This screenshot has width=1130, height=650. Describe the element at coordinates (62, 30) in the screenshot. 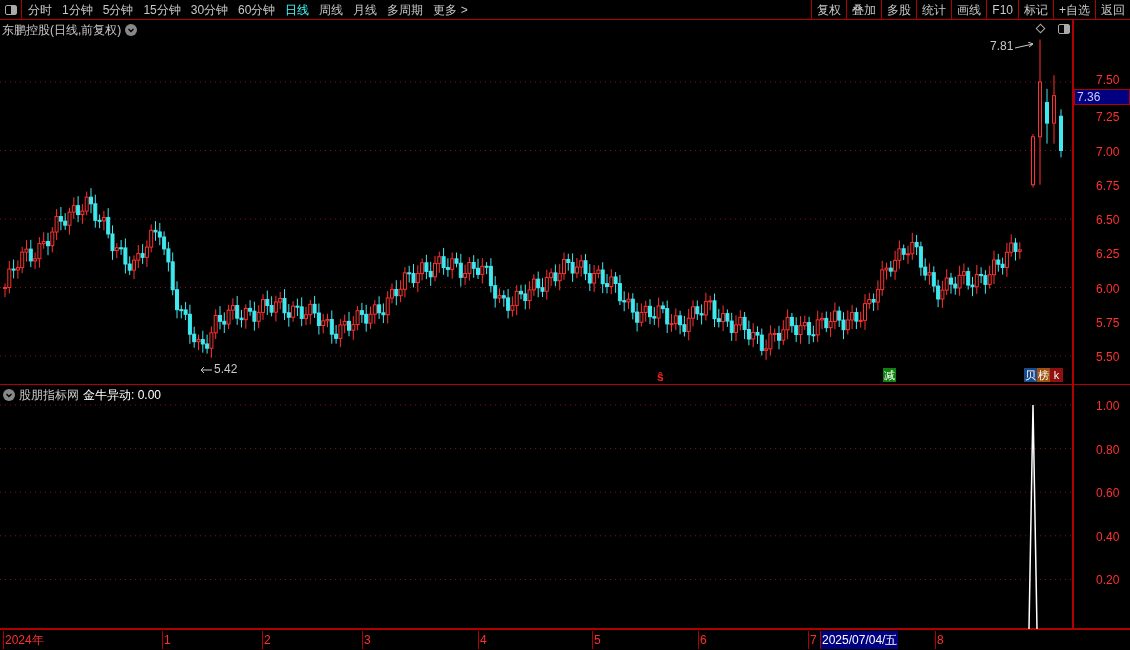

I see `chart-title: 东鹏控股(日线,前复权)` at that location.